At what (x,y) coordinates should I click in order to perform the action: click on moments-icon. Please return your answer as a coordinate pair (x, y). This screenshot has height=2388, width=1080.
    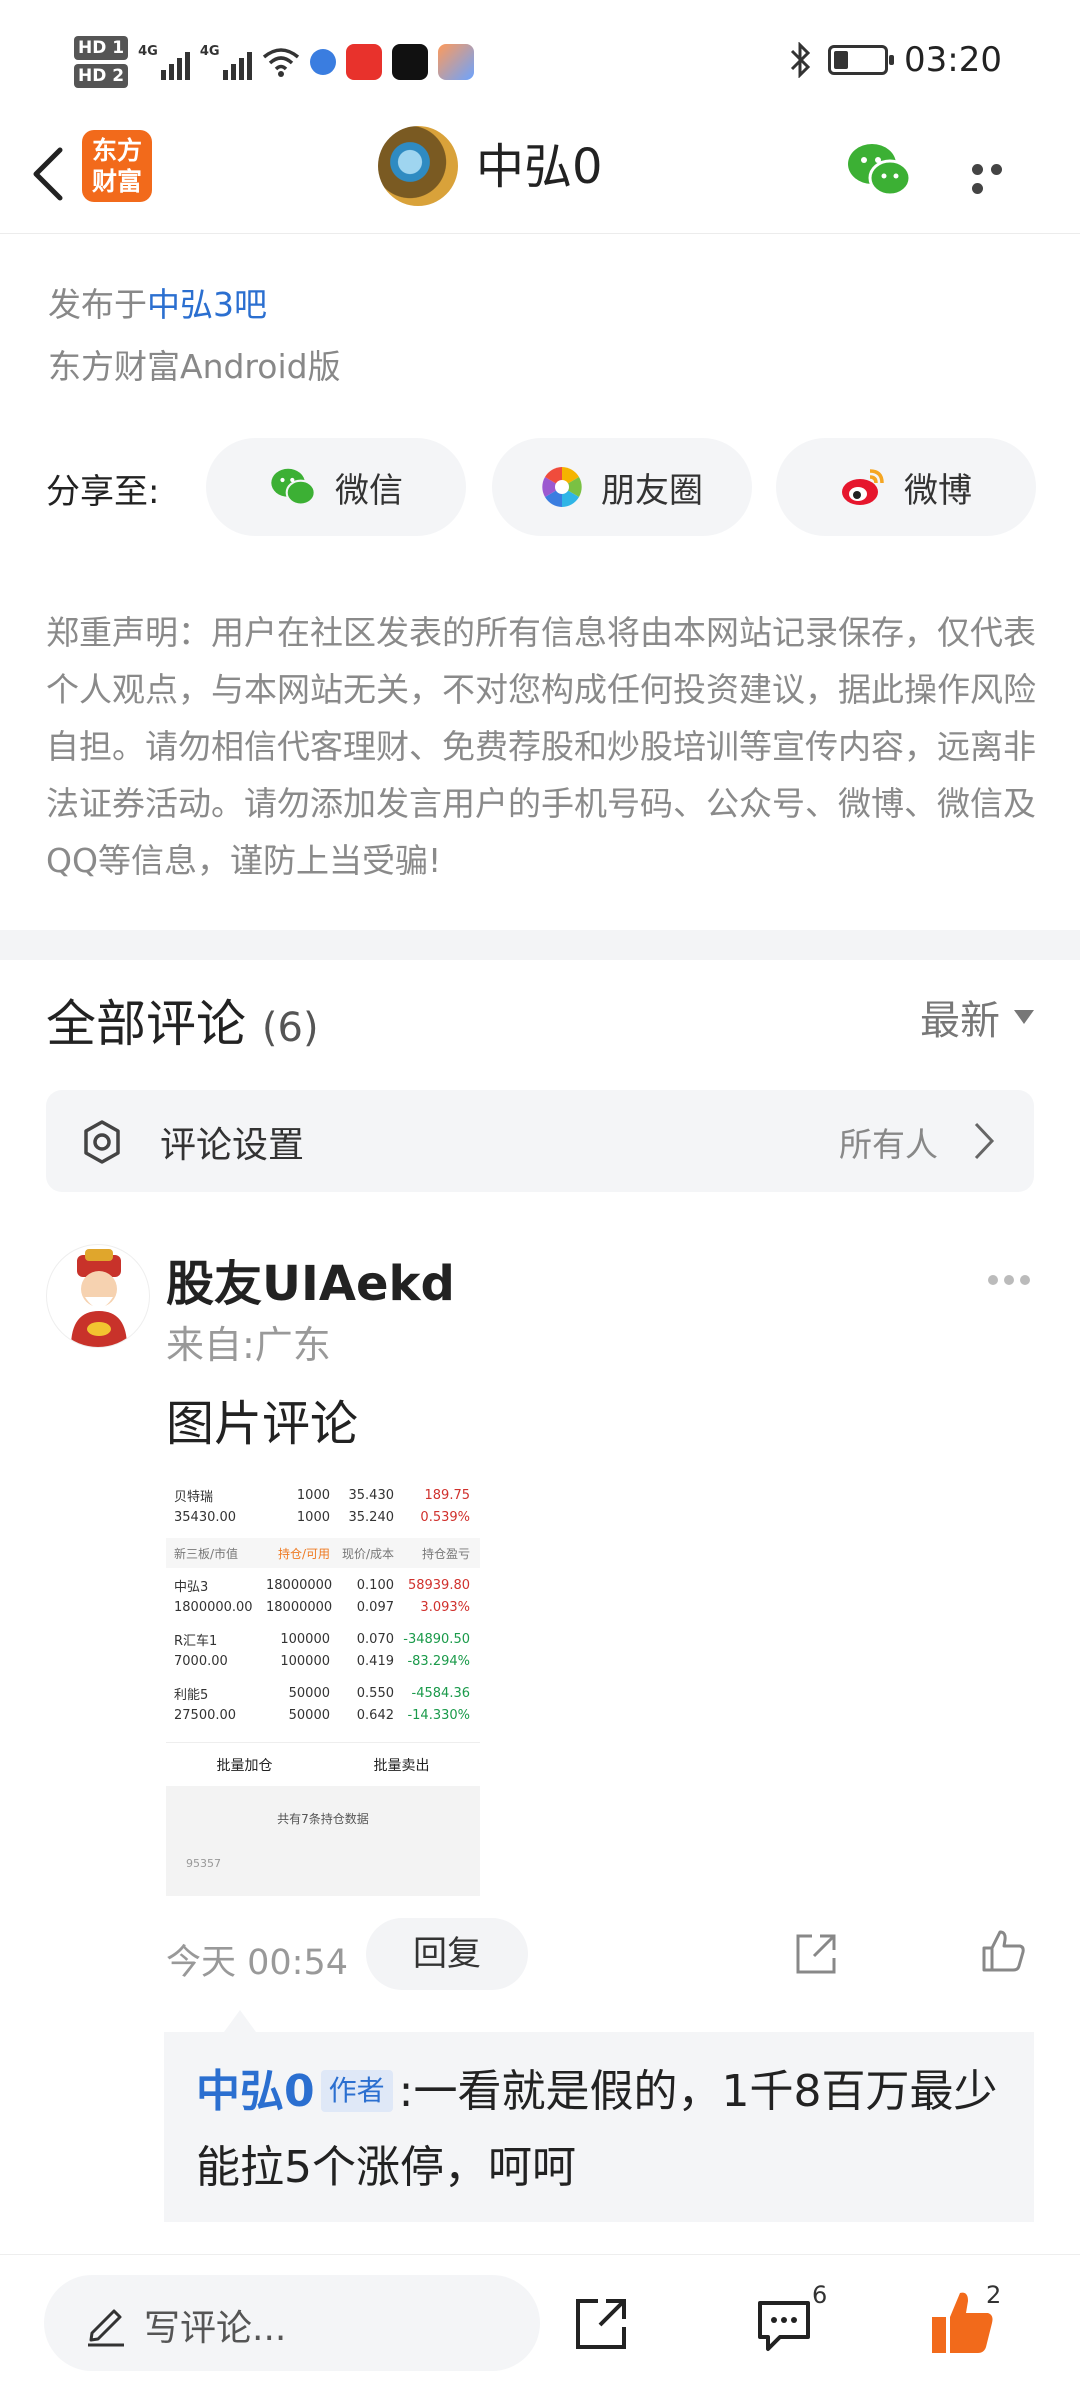
    Looking at the image, I should click on (562, 487).